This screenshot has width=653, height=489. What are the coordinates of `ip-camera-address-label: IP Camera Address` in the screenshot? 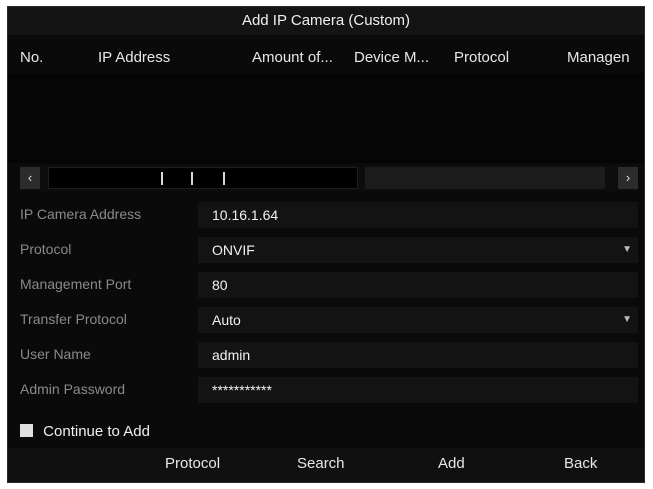 It's located at (81, 214).